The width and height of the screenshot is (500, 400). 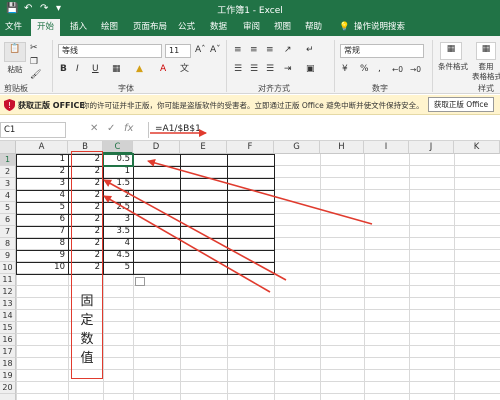 I want to click on wrap-text-icon: ↵, so click(x=310, y=50).